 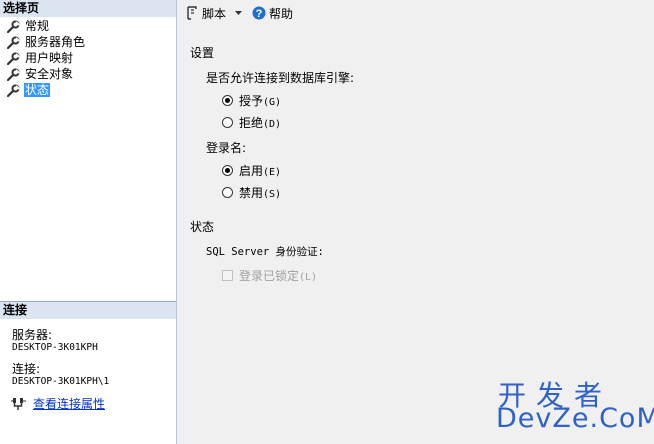 What do you see at coordinates (280, 78) in the screenshot?
I see `permission-label: 是否允许连接到数据库引擎:` at bounding box center [280, 78].